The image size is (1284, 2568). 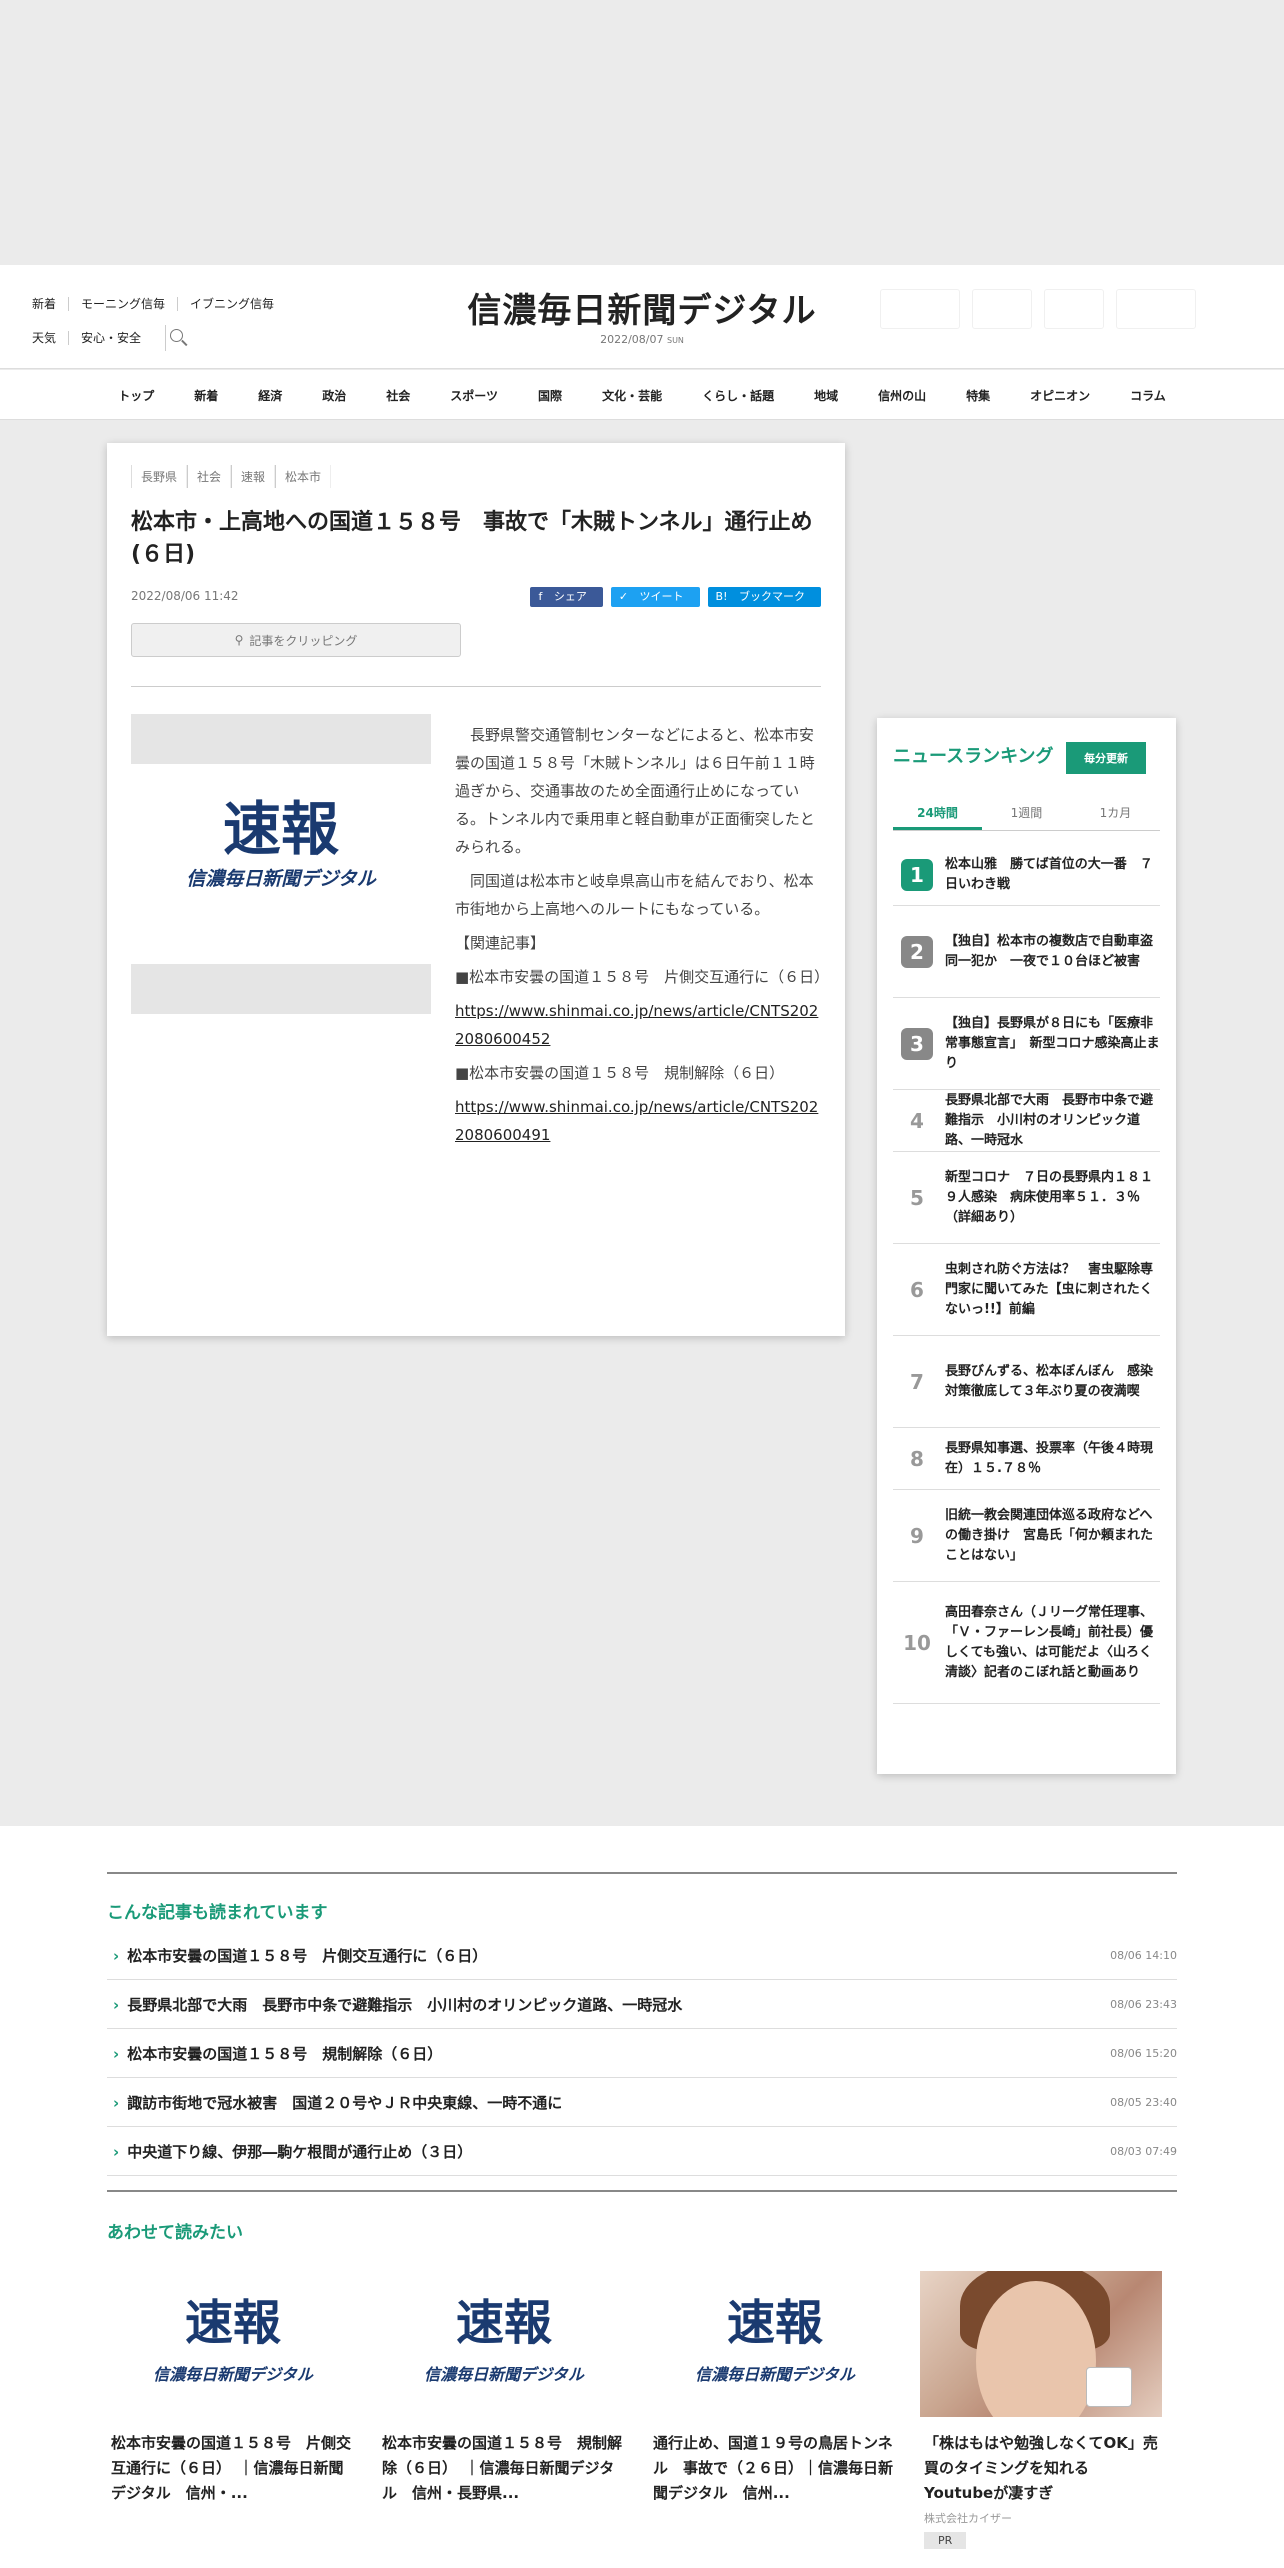 What do you see at coordinates (206, 395) in the screenshot?
I see `nav-item: 新着` at bounding box center [206, 395].